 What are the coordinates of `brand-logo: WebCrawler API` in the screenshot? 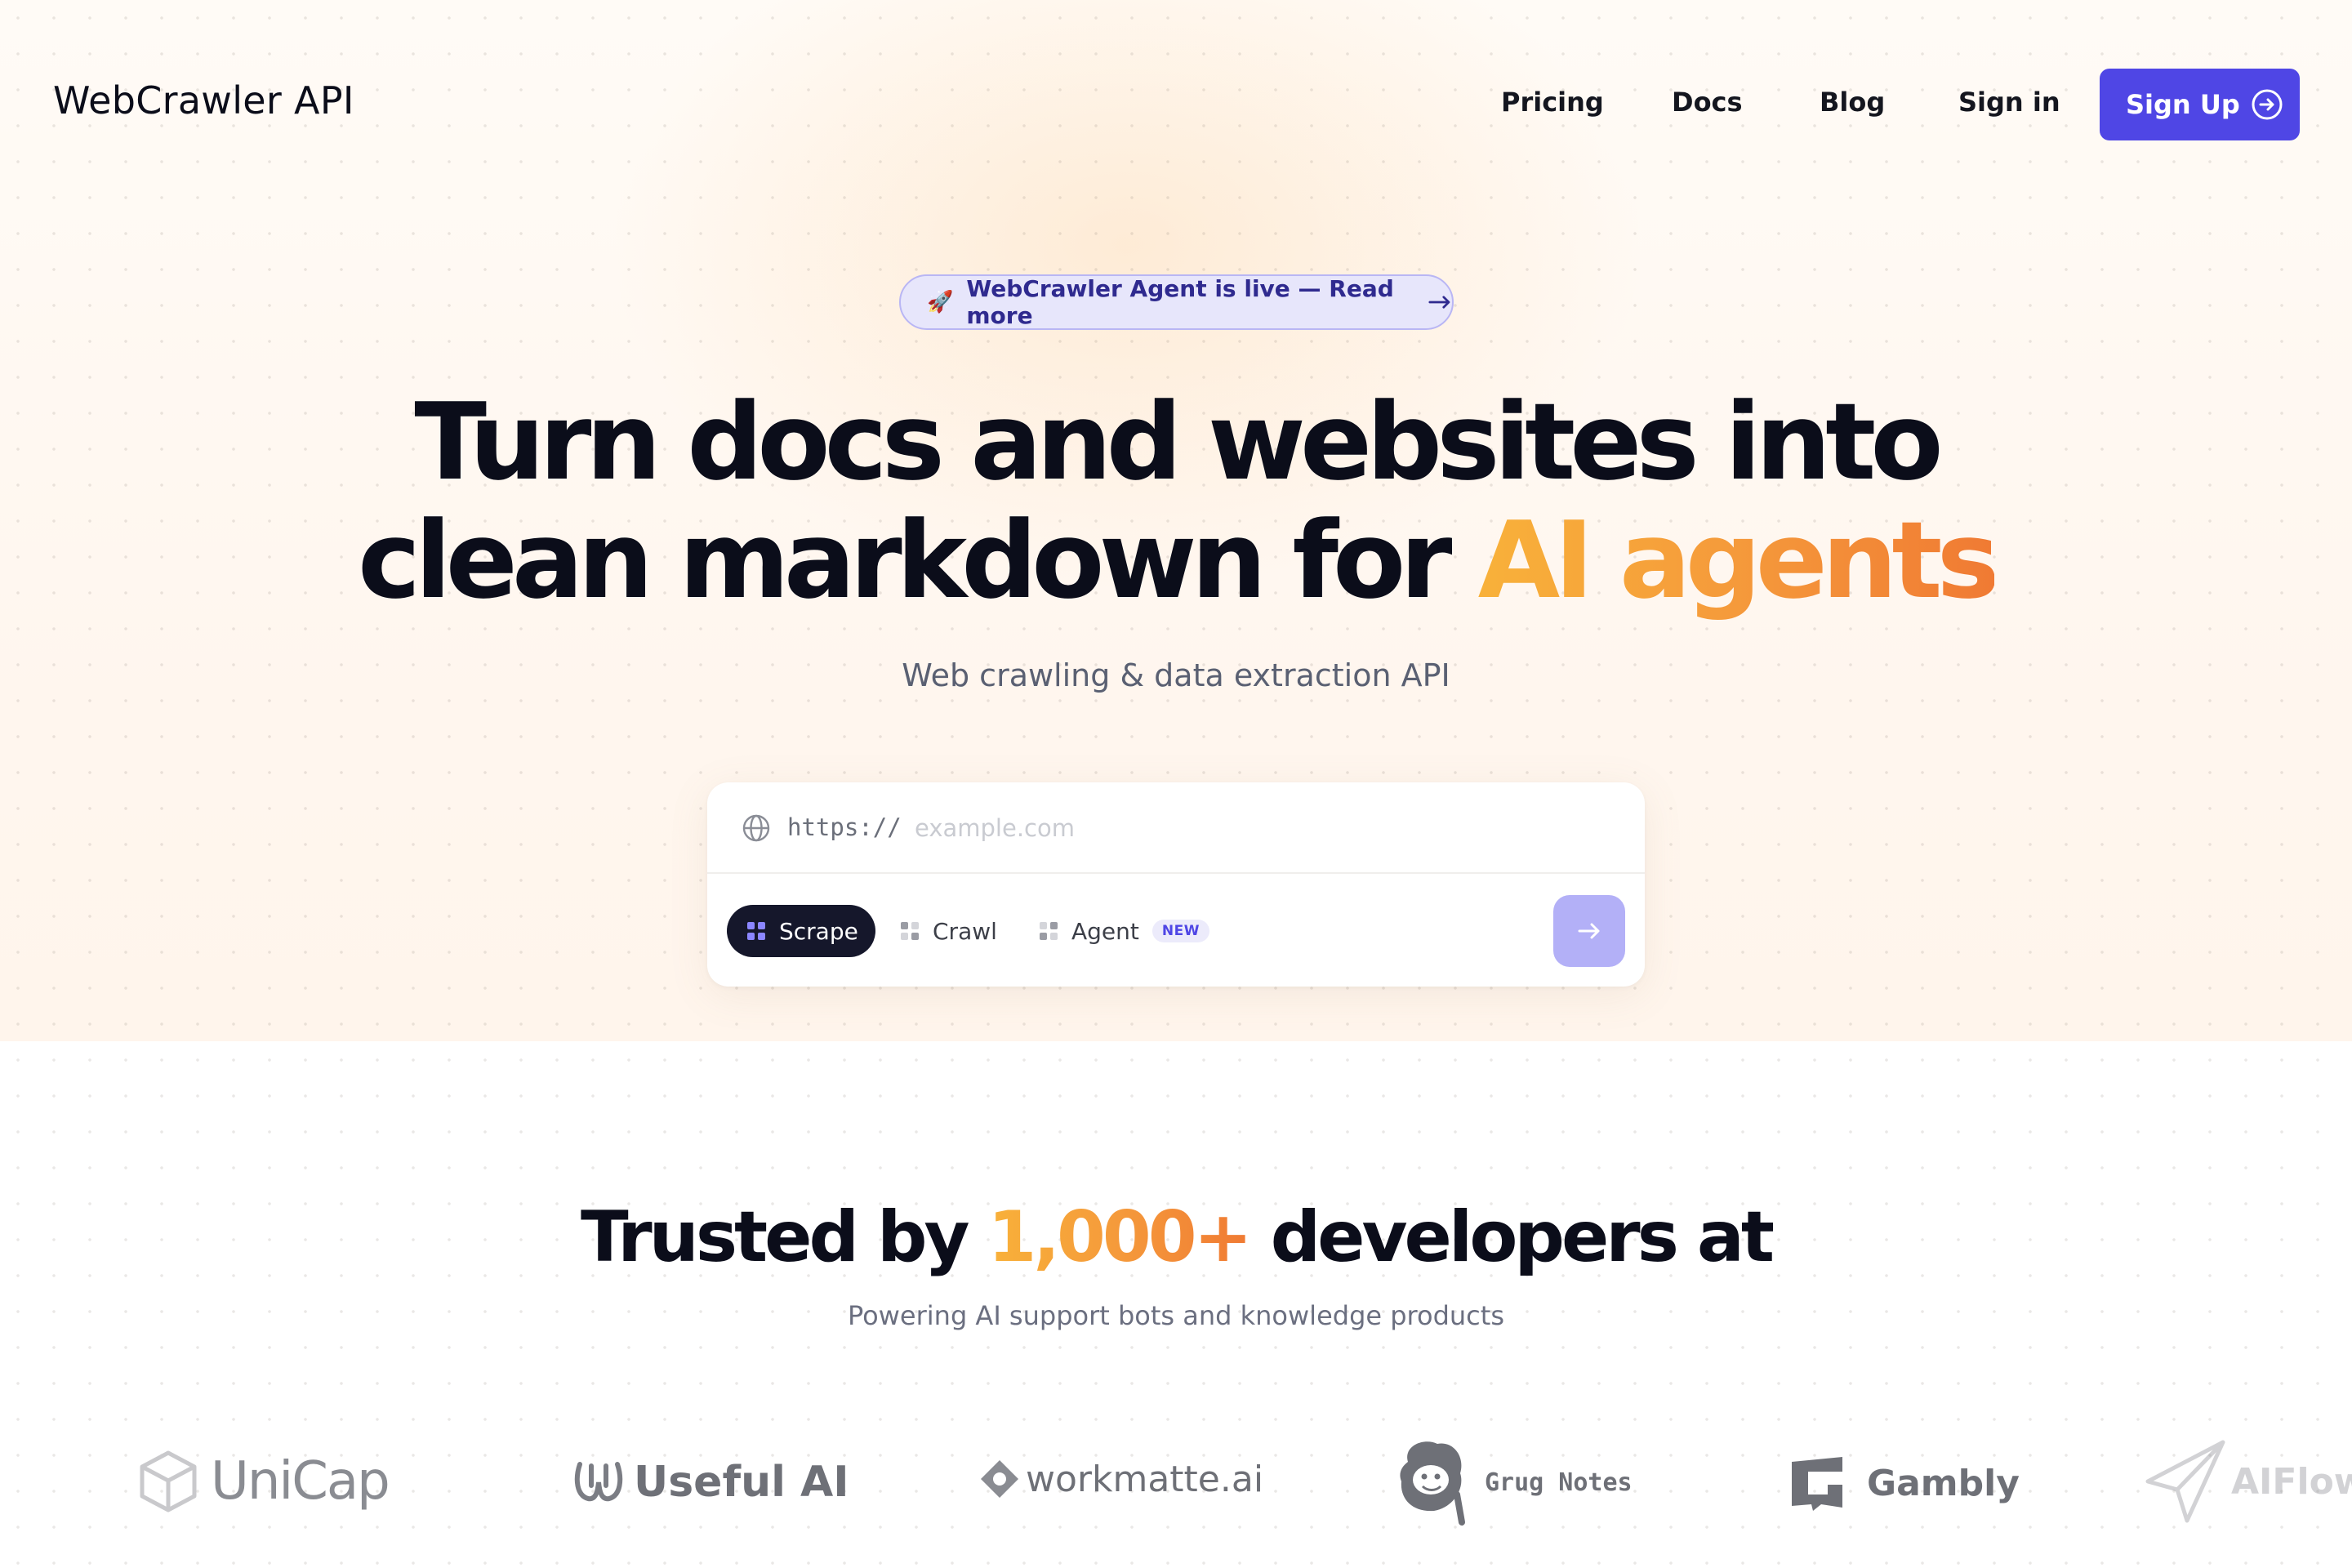 It's located at (203, 100).